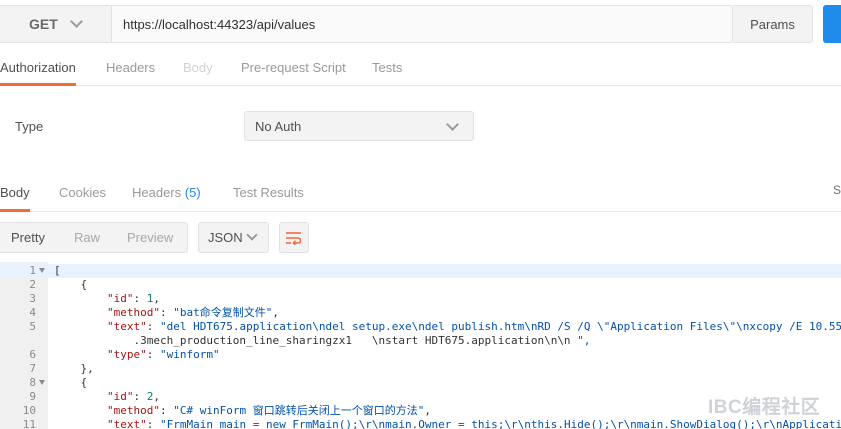  Describe the element at coordinates (420, 313) in the screenshot. I see `code-line: 4 "method": "bat命令复制文件",` at that location.